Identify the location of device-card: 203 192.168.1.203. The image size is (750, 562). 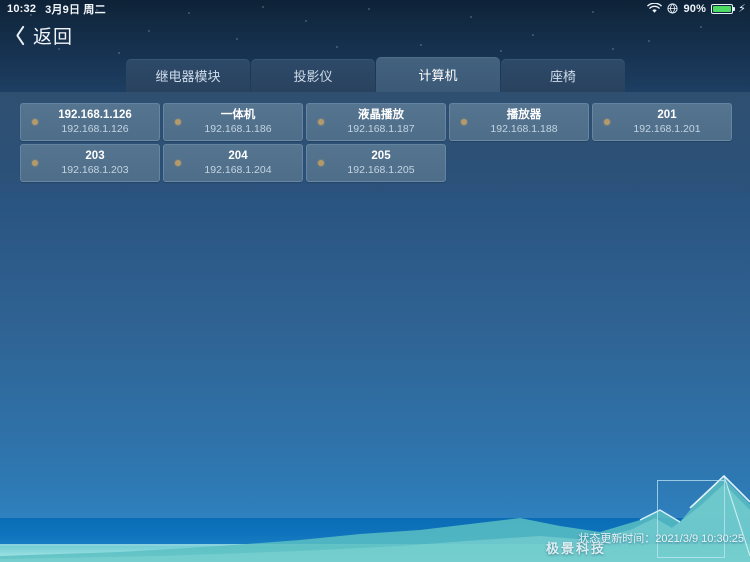
(90, 163).